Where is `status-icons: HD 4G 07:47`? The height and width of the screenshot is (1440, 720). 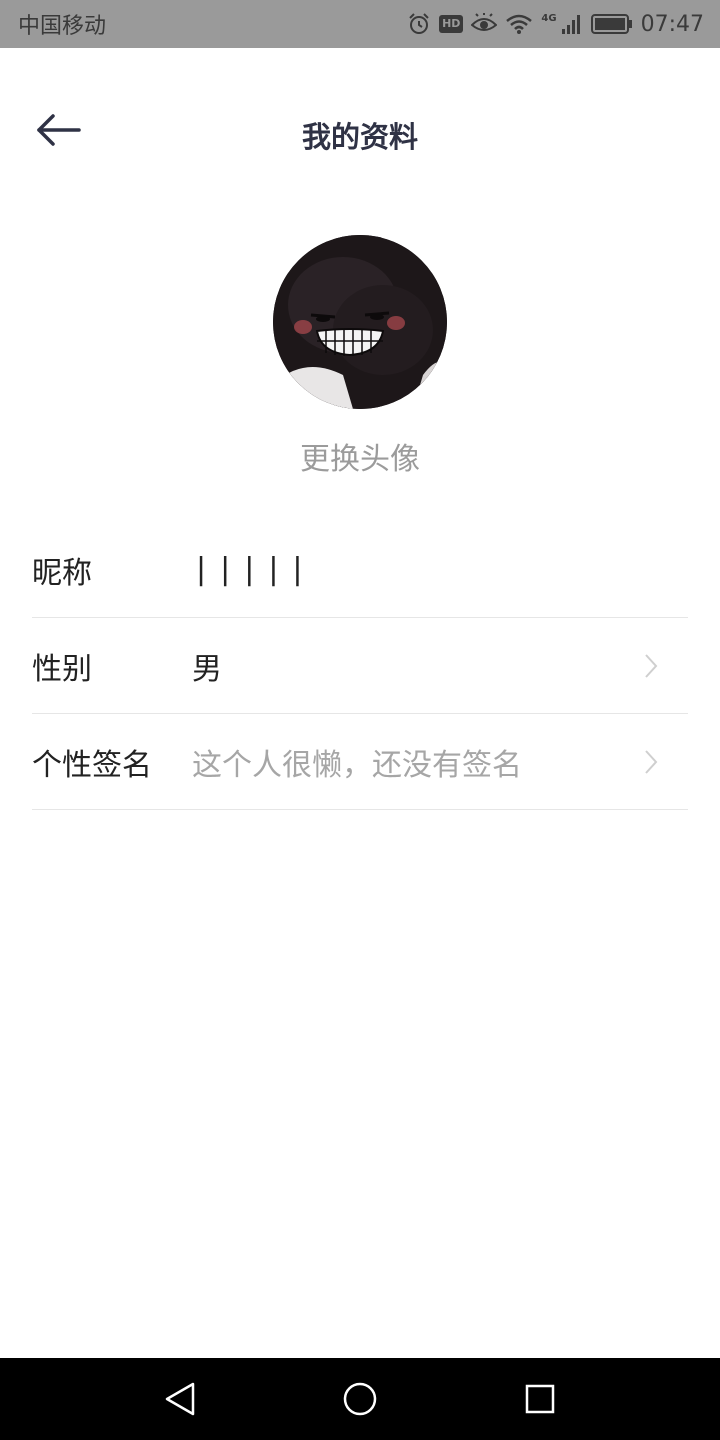 status-icons: HD 4G 07:47 is located at coordinates (555, 24).